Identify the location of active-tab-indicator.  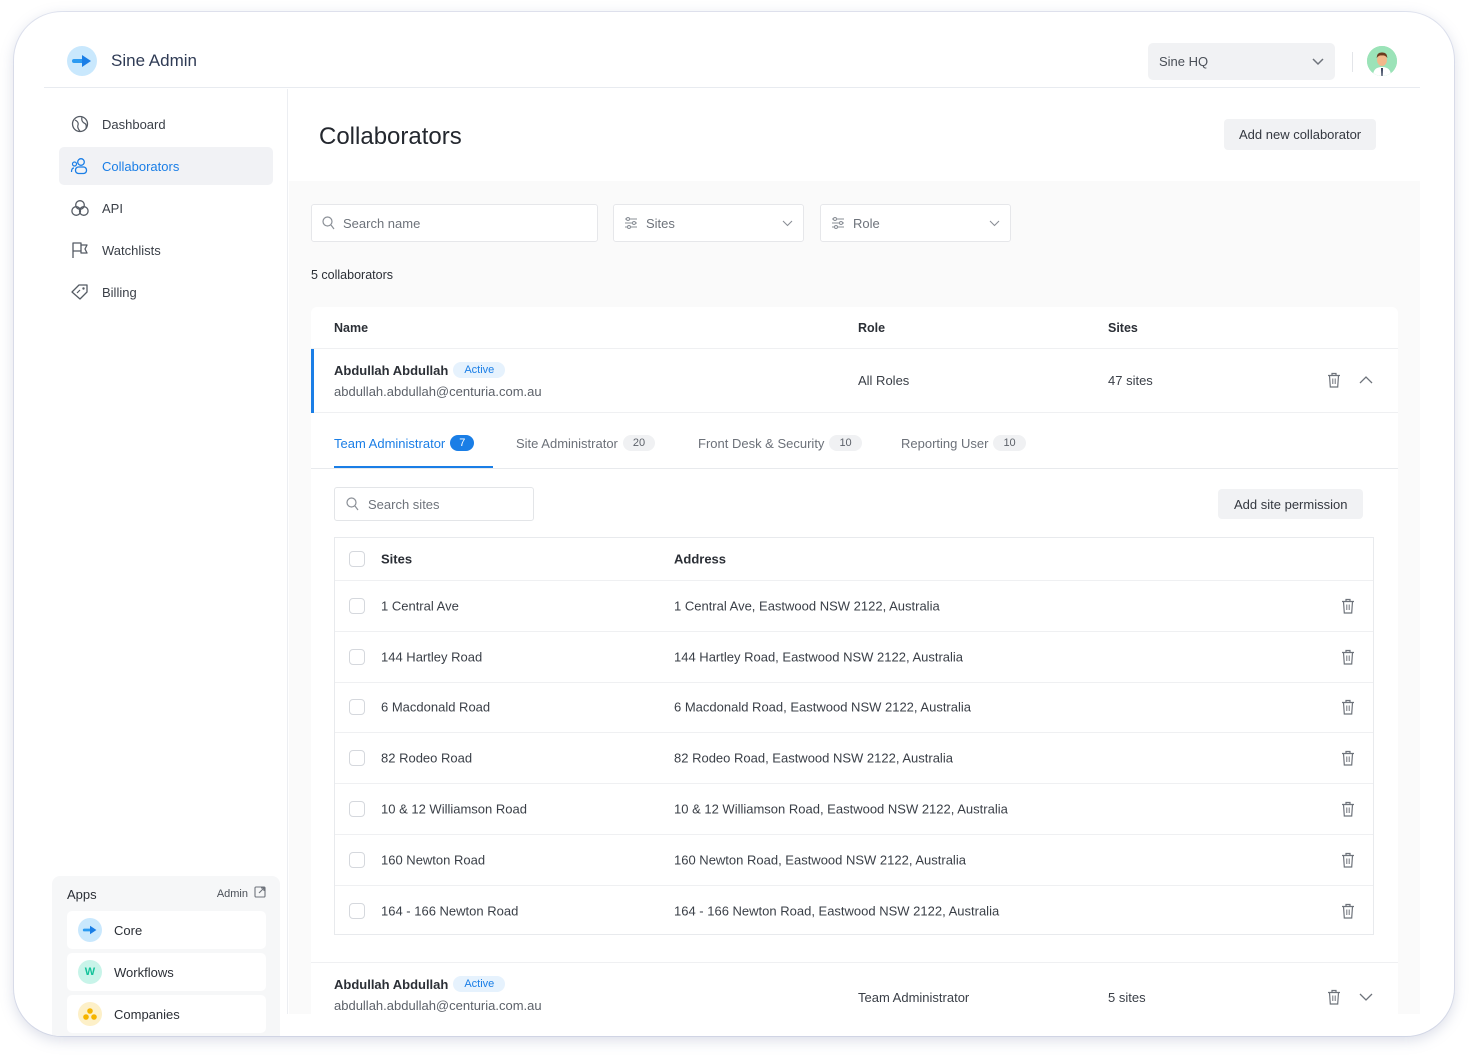
(413, 467).